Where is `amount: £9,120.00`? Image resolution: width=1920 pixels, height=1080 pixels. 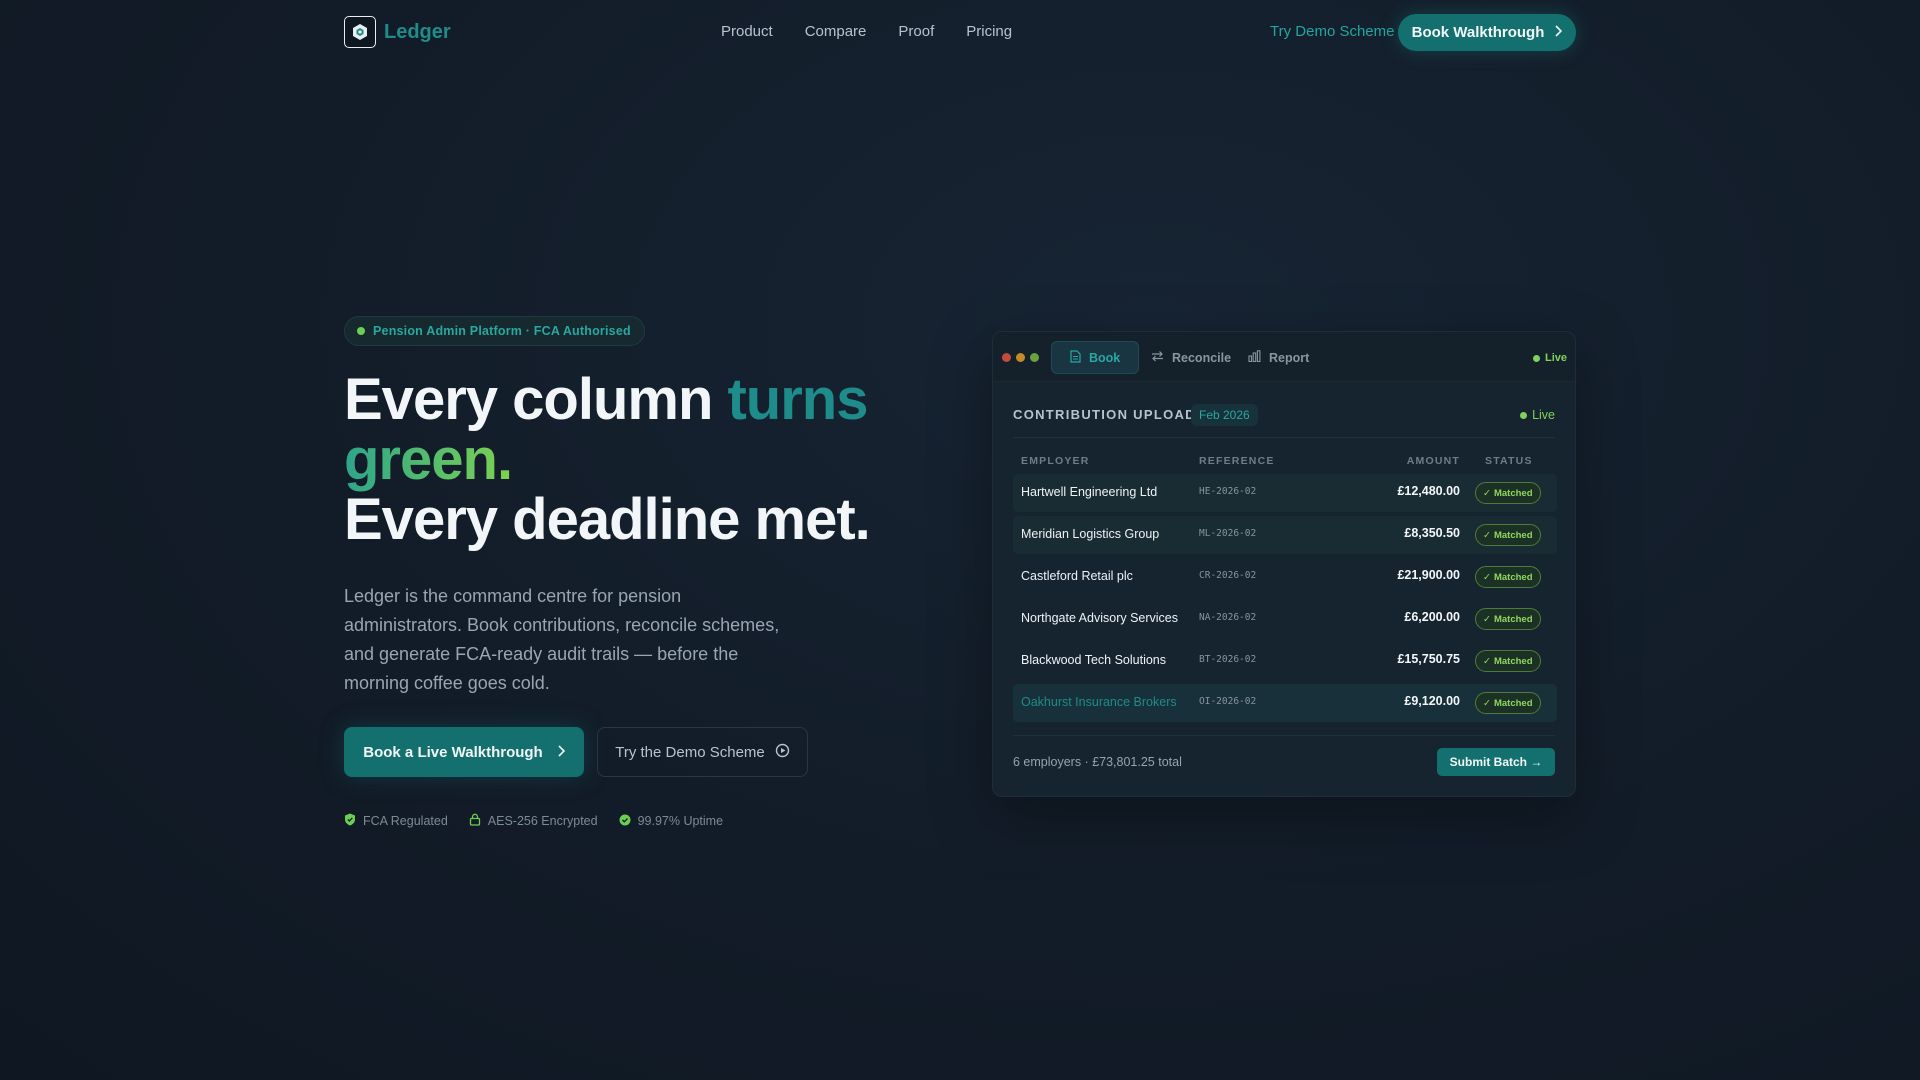
amount: £9,120.00 is located at coordinates (1432, 701).